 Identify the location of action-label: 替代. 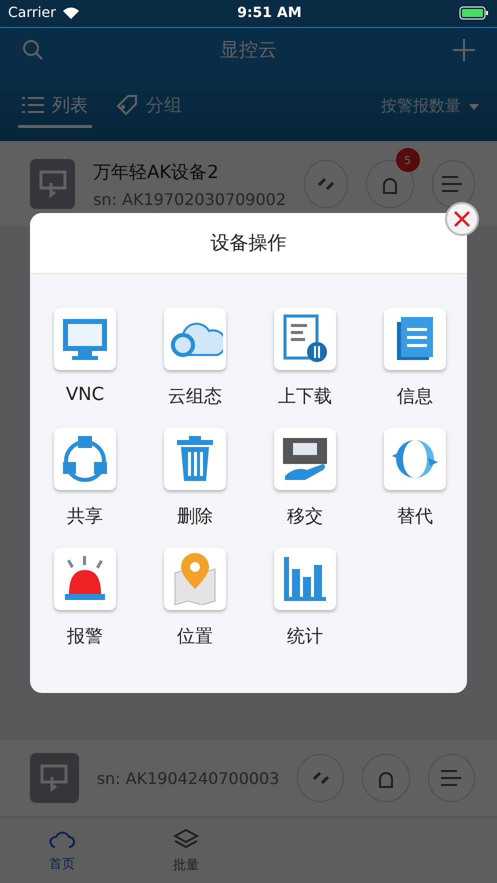
(415, 516).